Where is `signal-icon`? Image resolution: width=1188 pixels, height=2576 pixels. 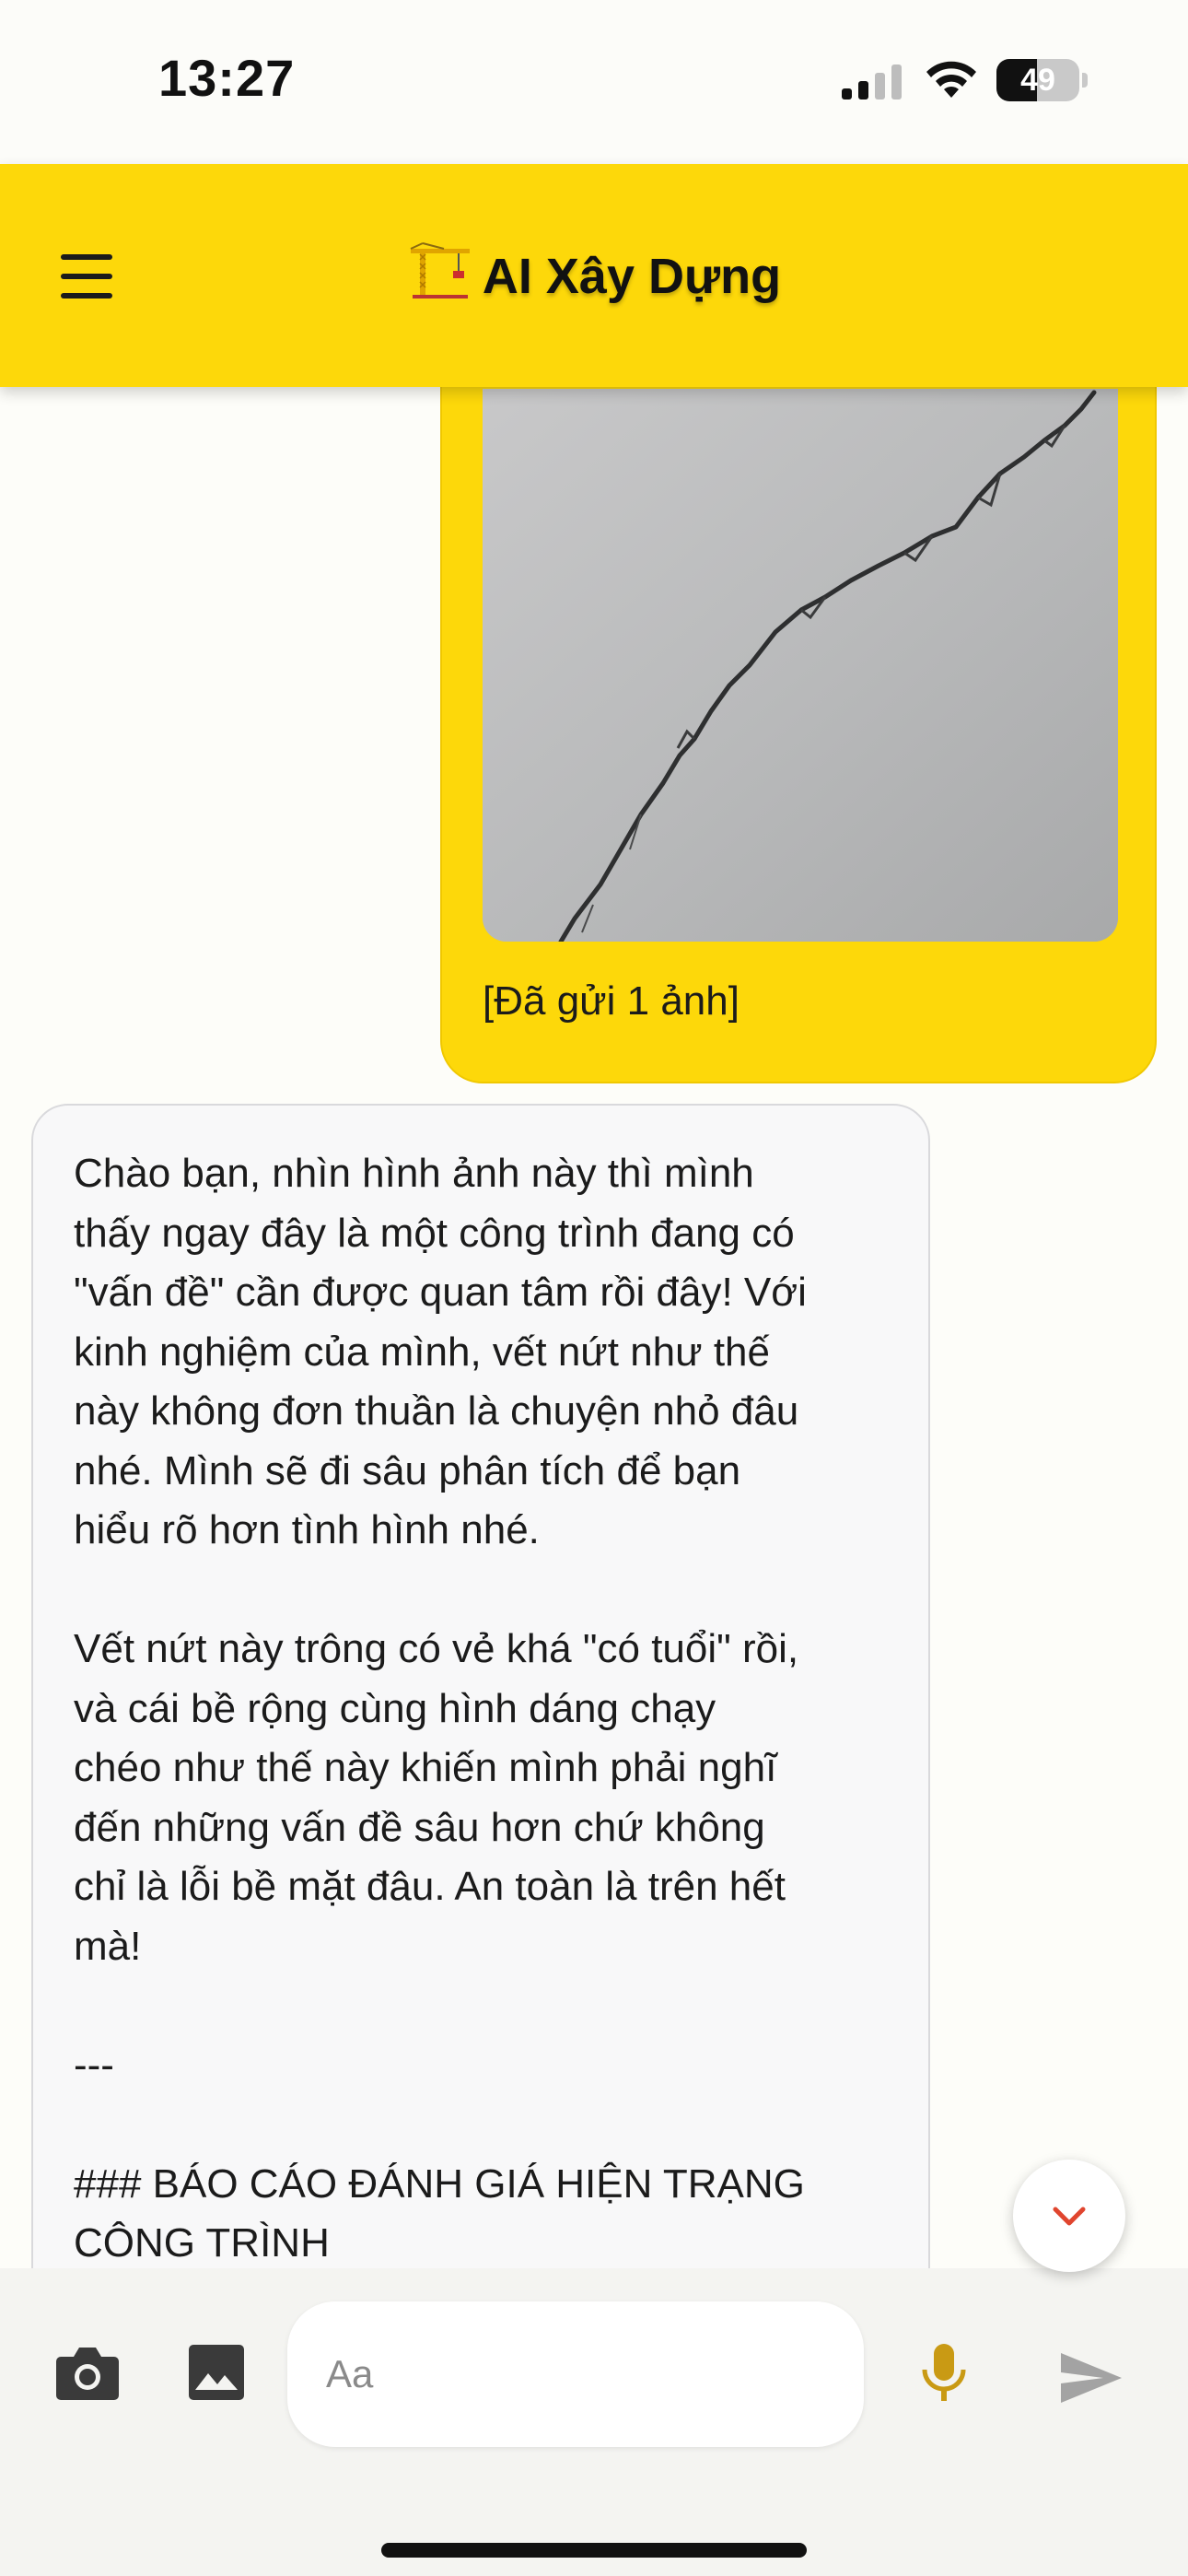 signal-icon is located at coordinates (872, 82).